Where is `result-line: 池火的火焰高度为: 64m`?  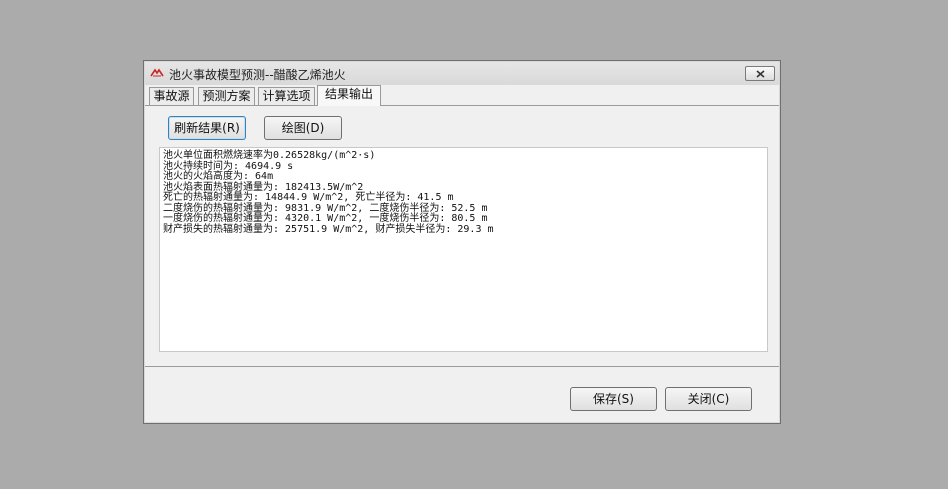 result-line: 池火的火焰高度为: 64m is located at coordinates (218, 176).